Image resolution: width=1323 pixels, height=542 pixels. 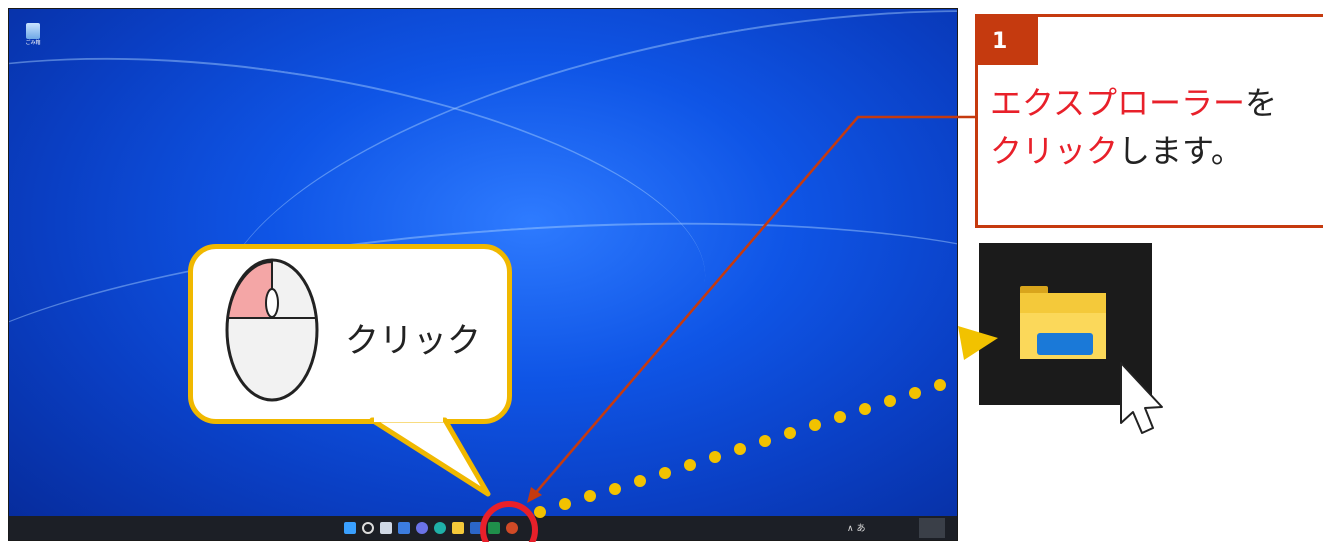 I want to click on instruction-text: エクスプローラーを クリックします。, so click(x=1133, y=127).